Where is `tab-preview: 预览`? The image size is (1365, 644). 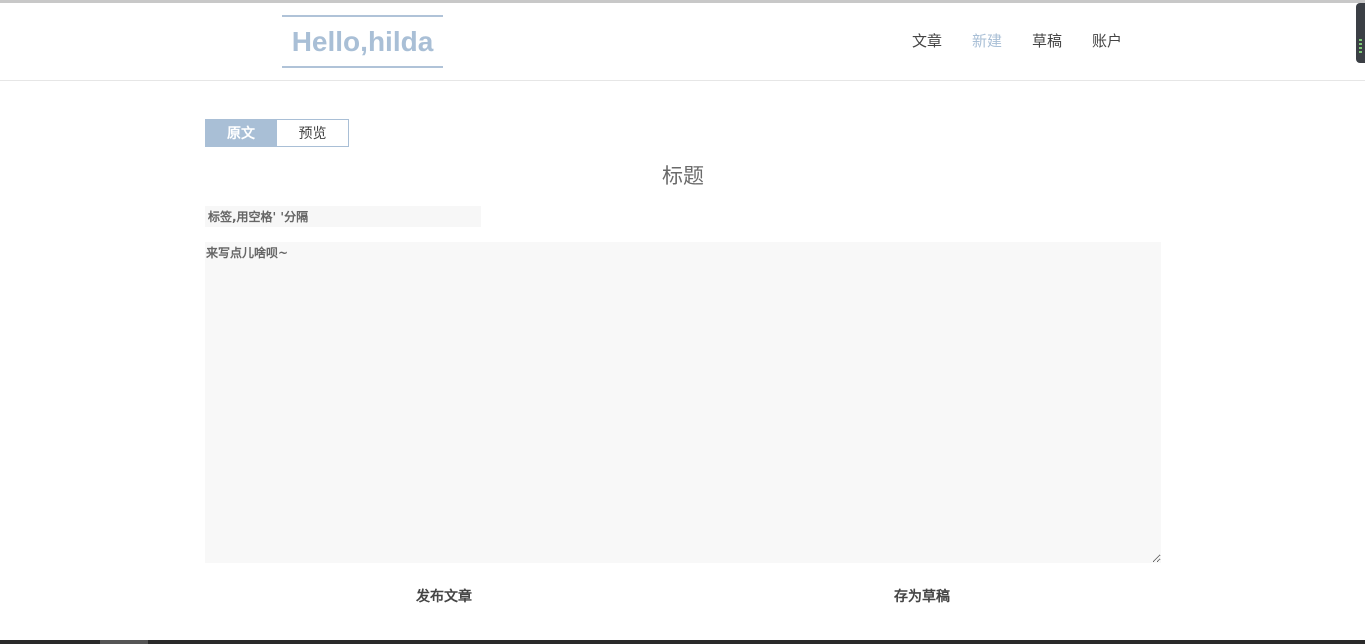
tab-preview: 预览 is located at coordinates (313, 133).